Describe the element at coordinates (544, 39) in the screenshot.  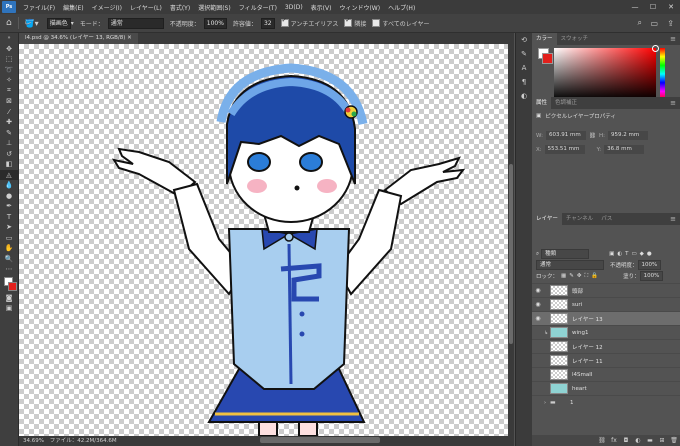
I see `tab-color: カラー` at that location.